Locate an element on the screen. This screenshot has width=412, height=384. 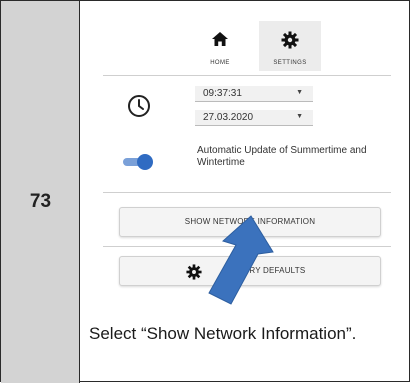
factory-defaults-label: TORY DEFAULTS is located at coordinates (272, 270).